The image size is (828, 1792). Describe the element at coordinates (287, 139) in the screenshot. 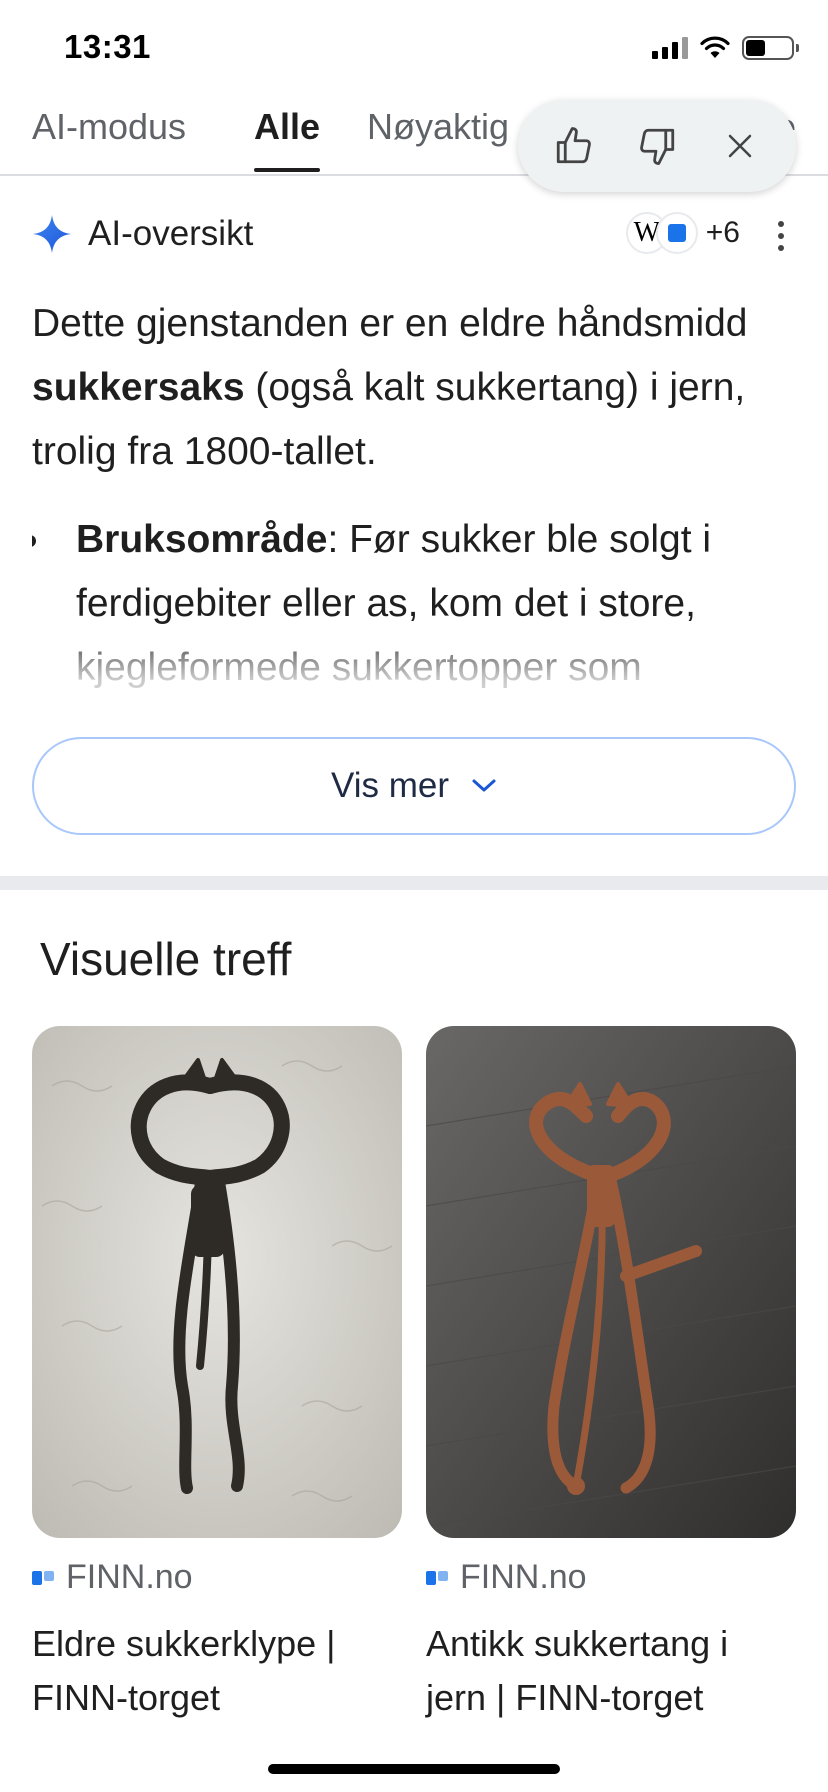

I see `tab-alle: Alle` at that location.